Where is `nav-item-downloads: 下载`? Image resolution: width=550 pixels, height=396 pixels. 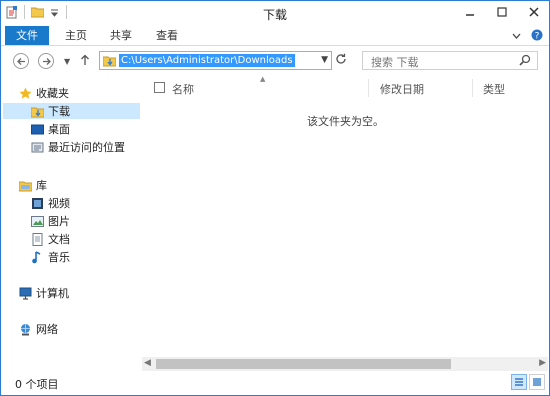
nav-item-downloads: 下载 is located at coordinates (71, 111).